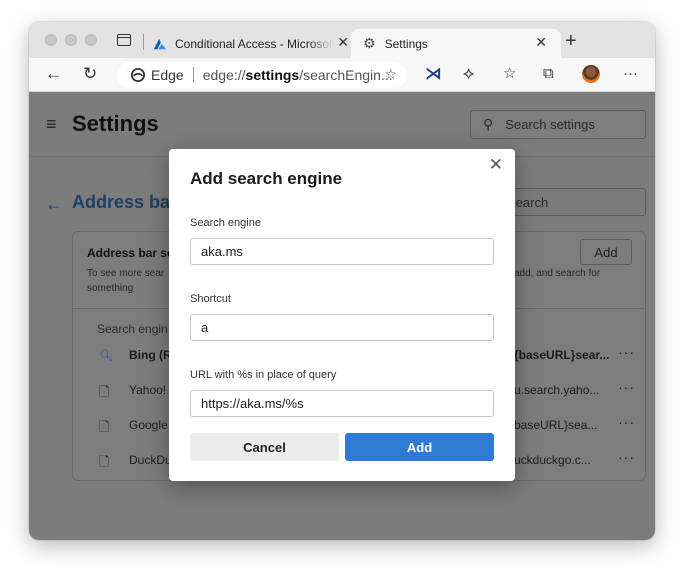  I want to click on engine-name: DuckDu, so click(150, 460).